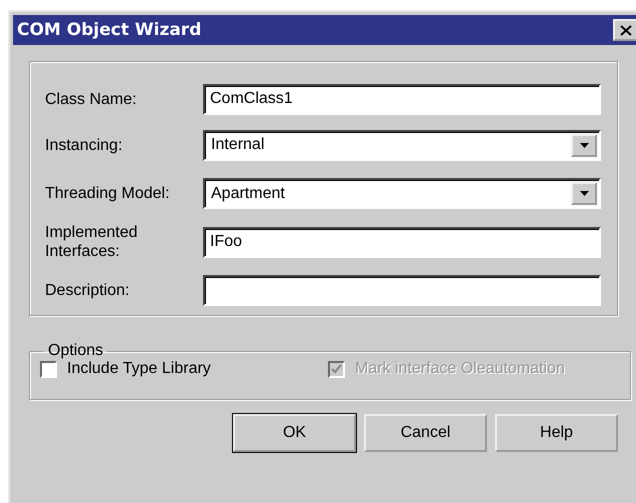 This screenshot has height=503, width=636. Describe the element at coordinates (402, 290) in the screenshot. I see `input-field` at that location.